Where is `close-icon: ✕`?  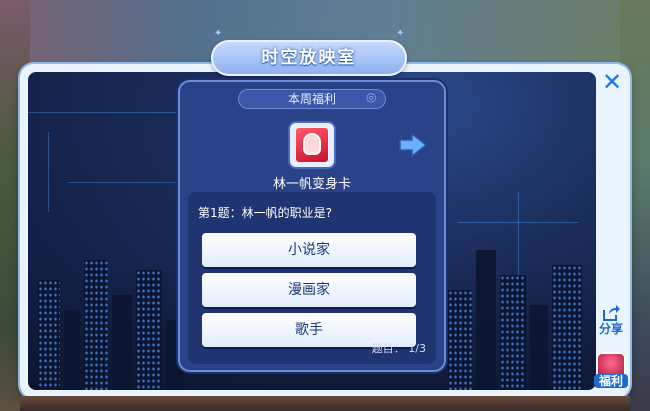 close-icon: ✕ is located at coordinates (612, 82).